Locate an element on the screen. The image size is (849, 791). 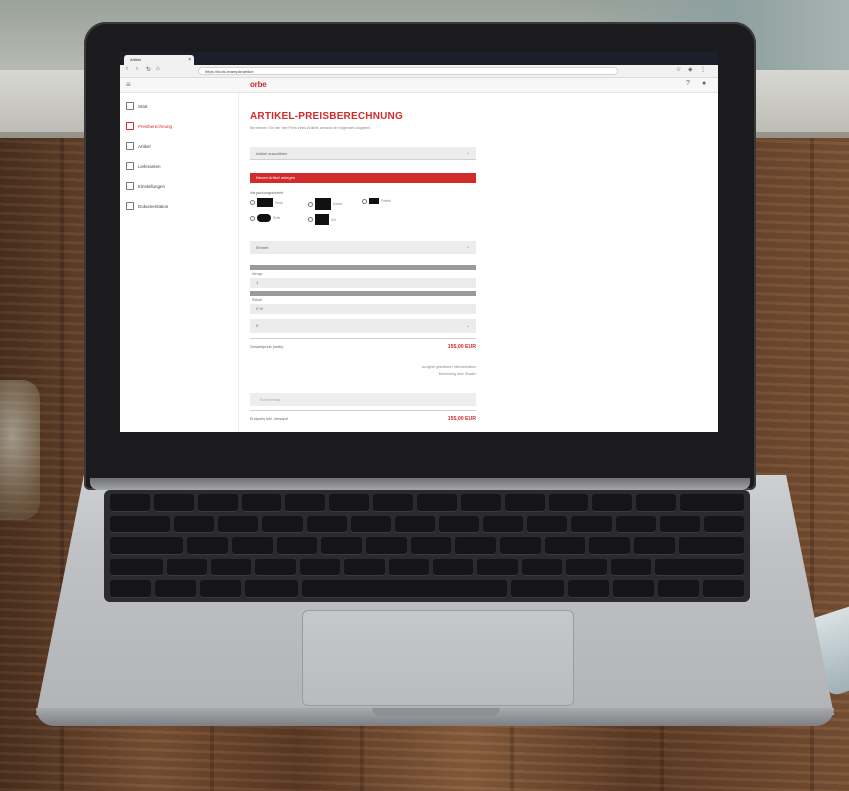
menu-icon: ⋮ is located at coordinates (703, 69).